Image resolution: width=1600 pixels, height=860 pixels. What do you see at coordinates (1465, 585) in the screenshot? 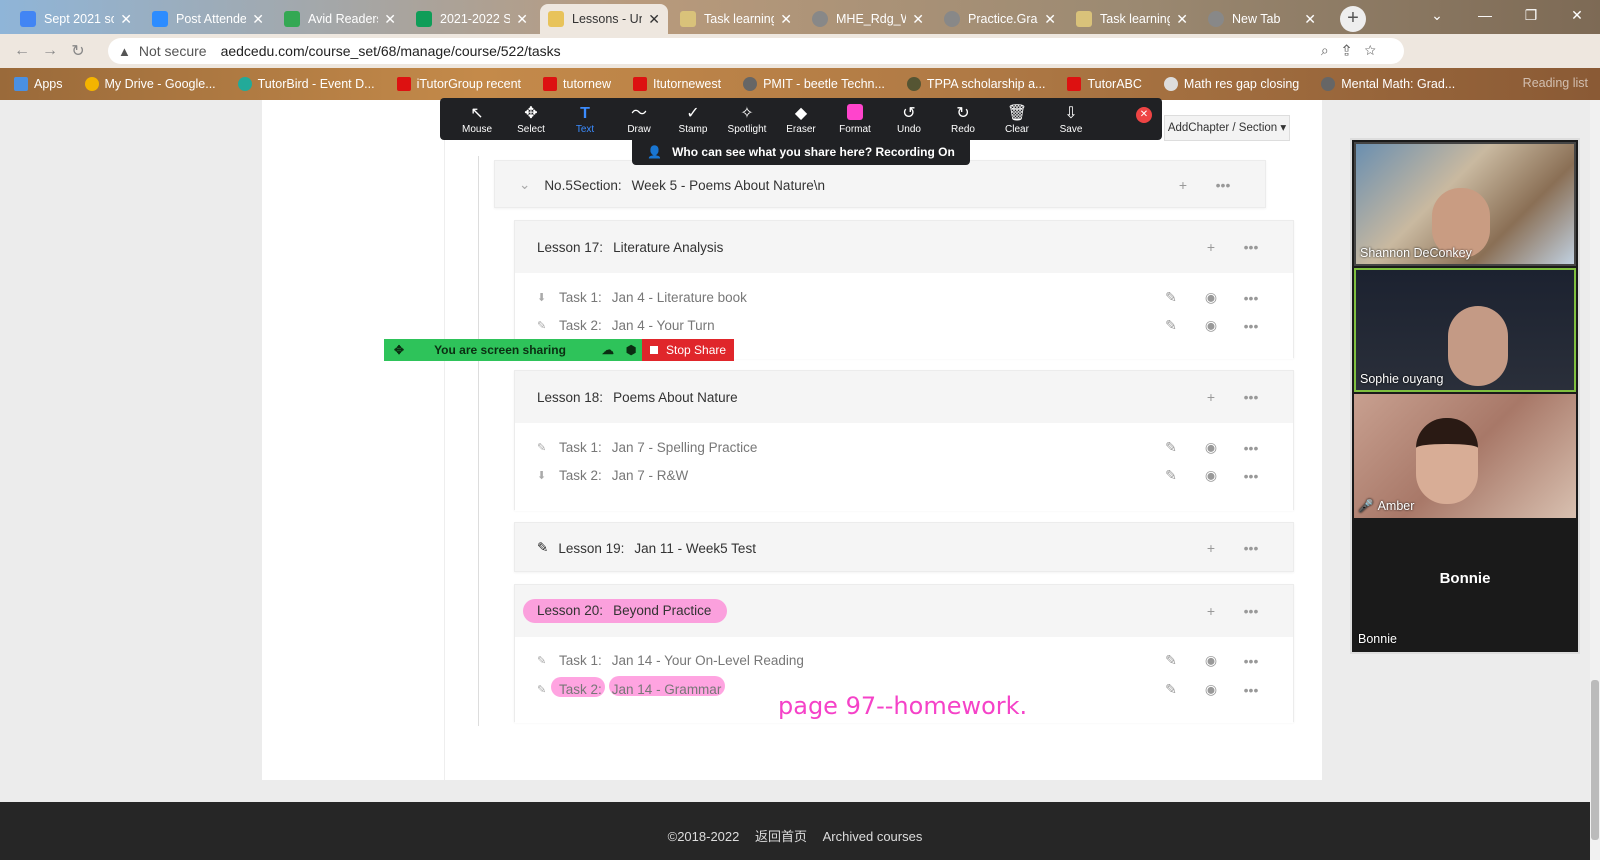
I see `video-tile: Bonnie Bonnie` at bounding box center [1465, 585].